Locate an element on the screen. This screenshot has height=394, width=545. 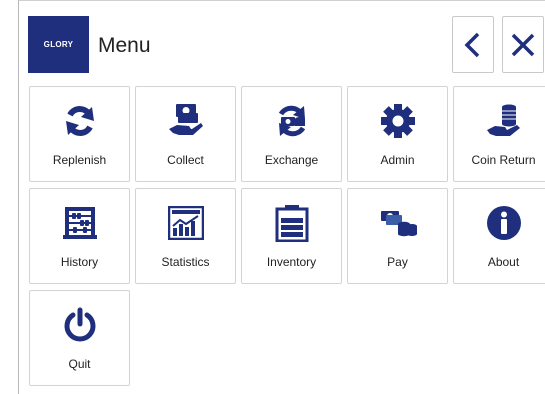
tile-collect: Collect is located at coordinates (185, 134).